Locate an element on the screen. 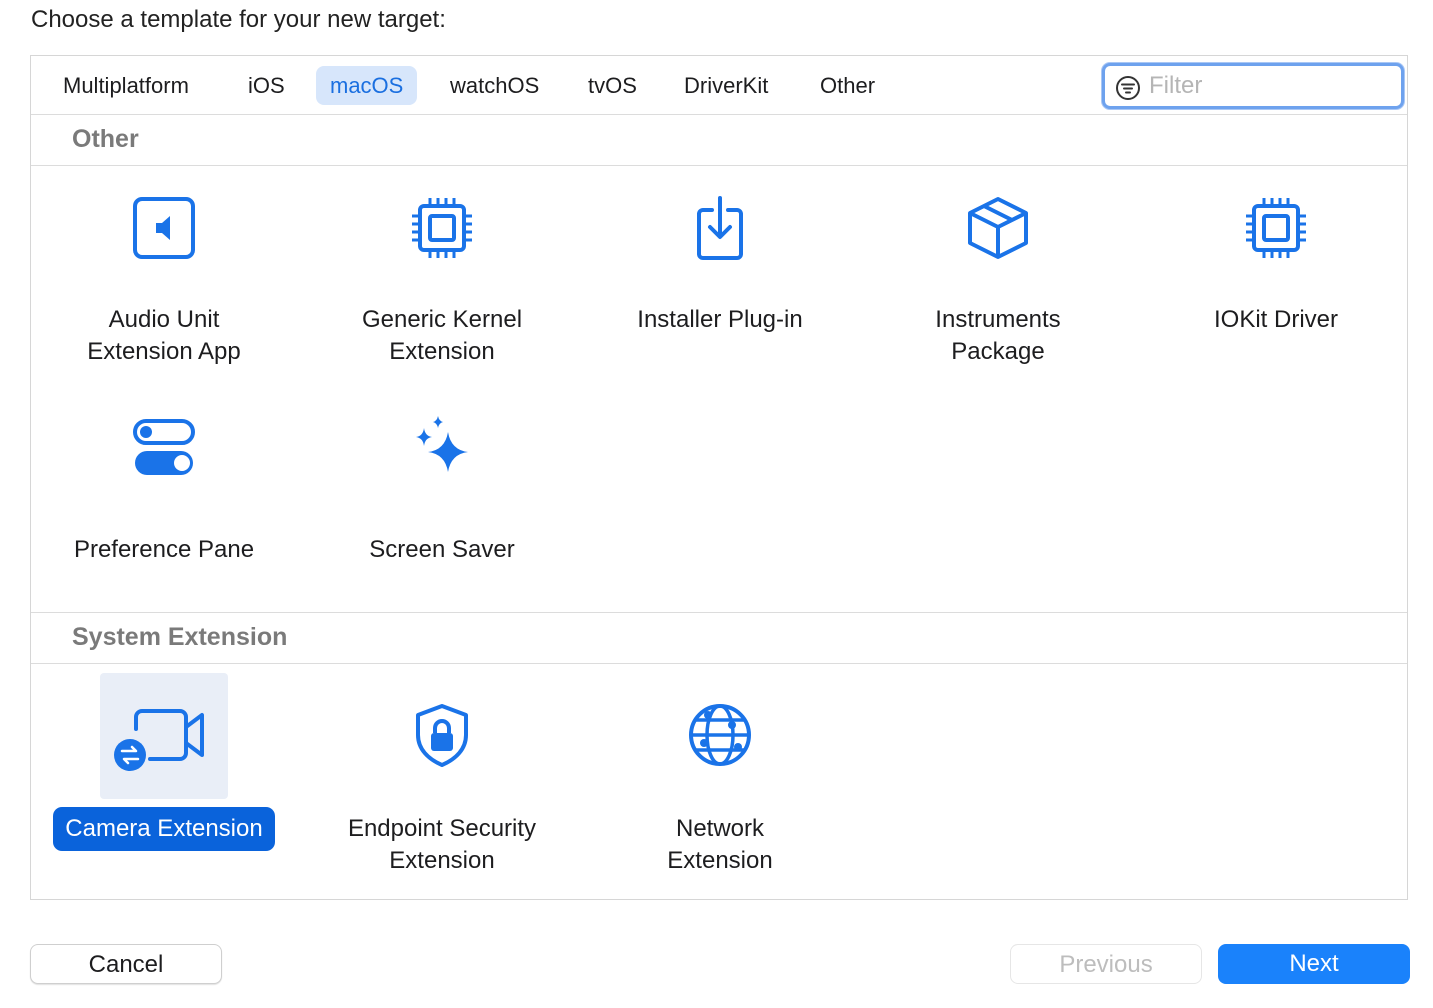  template-label: Screen Saver is located at coordinates (442, 549).